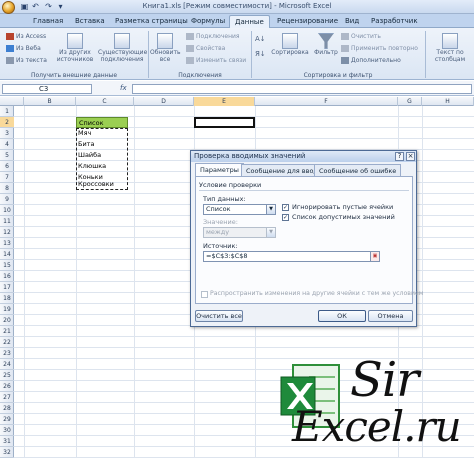  I want to click on chevron-down-icon: ▼, so click(270, 209).